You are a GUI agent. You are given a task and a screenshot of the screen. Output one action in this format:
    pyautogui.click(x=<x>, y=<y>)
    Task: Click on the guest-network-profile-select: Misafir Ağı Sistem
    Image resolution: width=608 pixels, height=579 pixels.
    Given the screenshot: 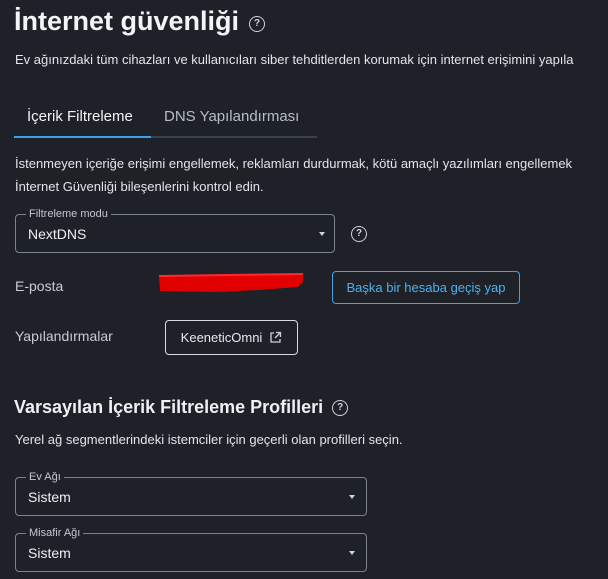 What is the action you would take?
    pyautogui.click(x=191, y=549)
    